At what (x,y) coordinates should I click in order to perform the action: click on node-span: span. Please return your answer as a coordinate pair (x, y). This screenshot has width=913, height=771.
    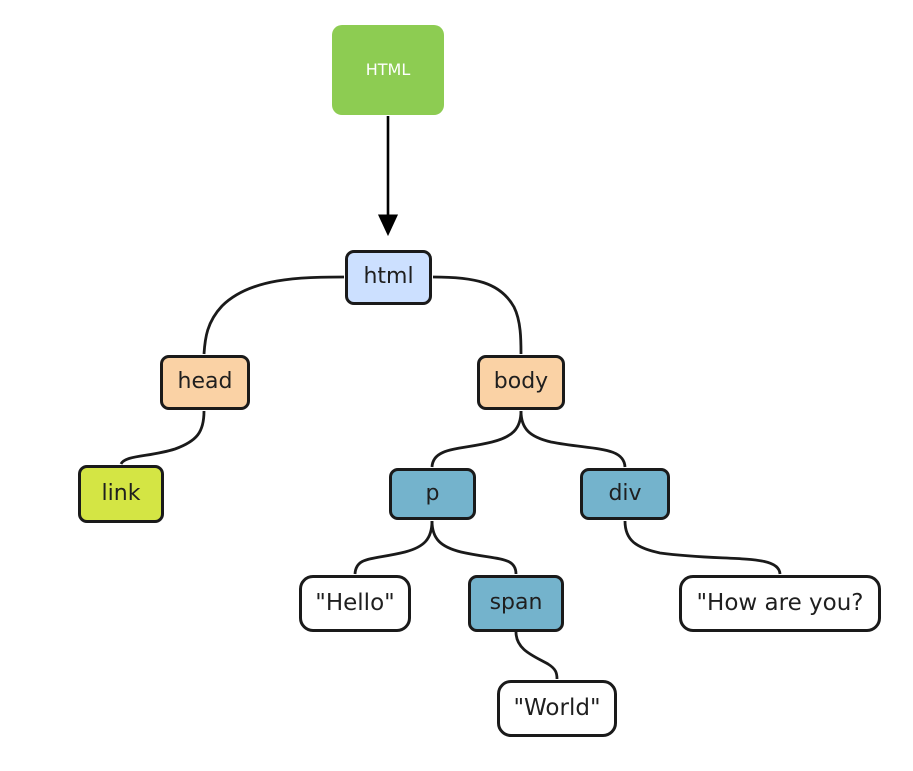
    Looking at the image, I should click on (516, 603).